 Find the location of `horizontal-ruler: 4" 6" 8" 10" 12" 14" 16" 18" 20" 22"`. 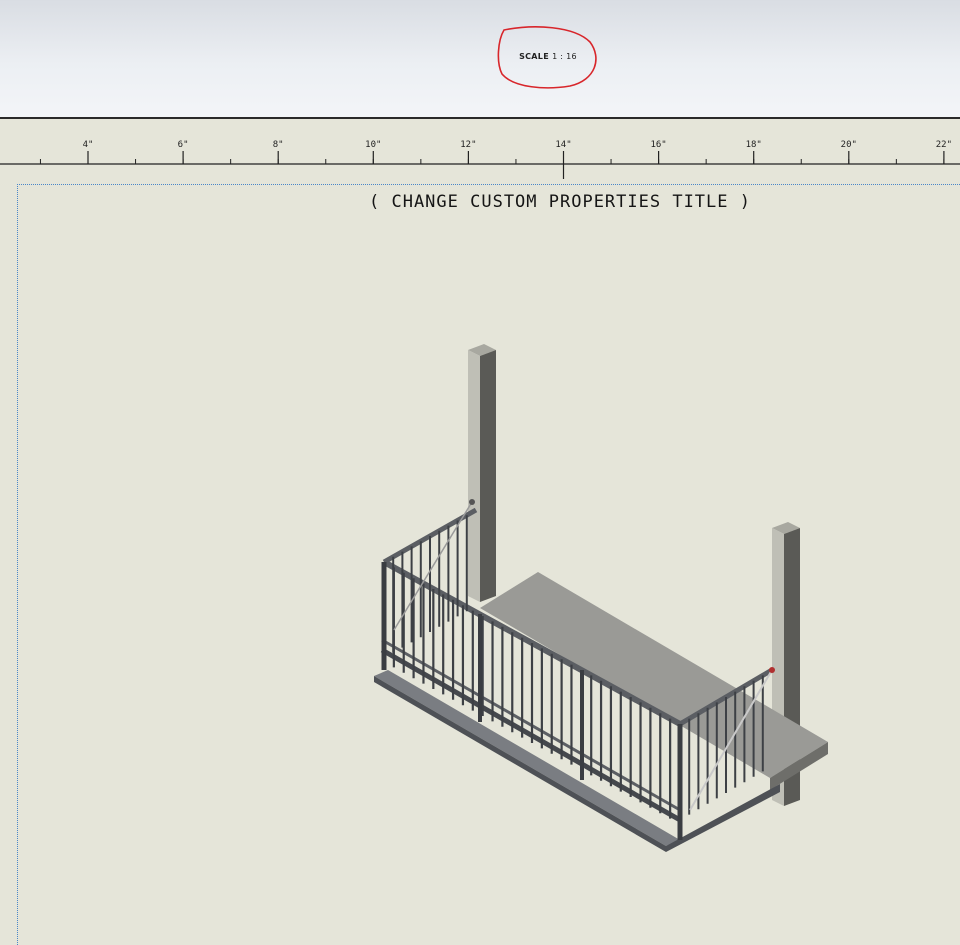

horizontal-ruler: 4" 6" 8" 10" 12" 14" 16" 18" 20" 22" is located at coordinates (480, 149).